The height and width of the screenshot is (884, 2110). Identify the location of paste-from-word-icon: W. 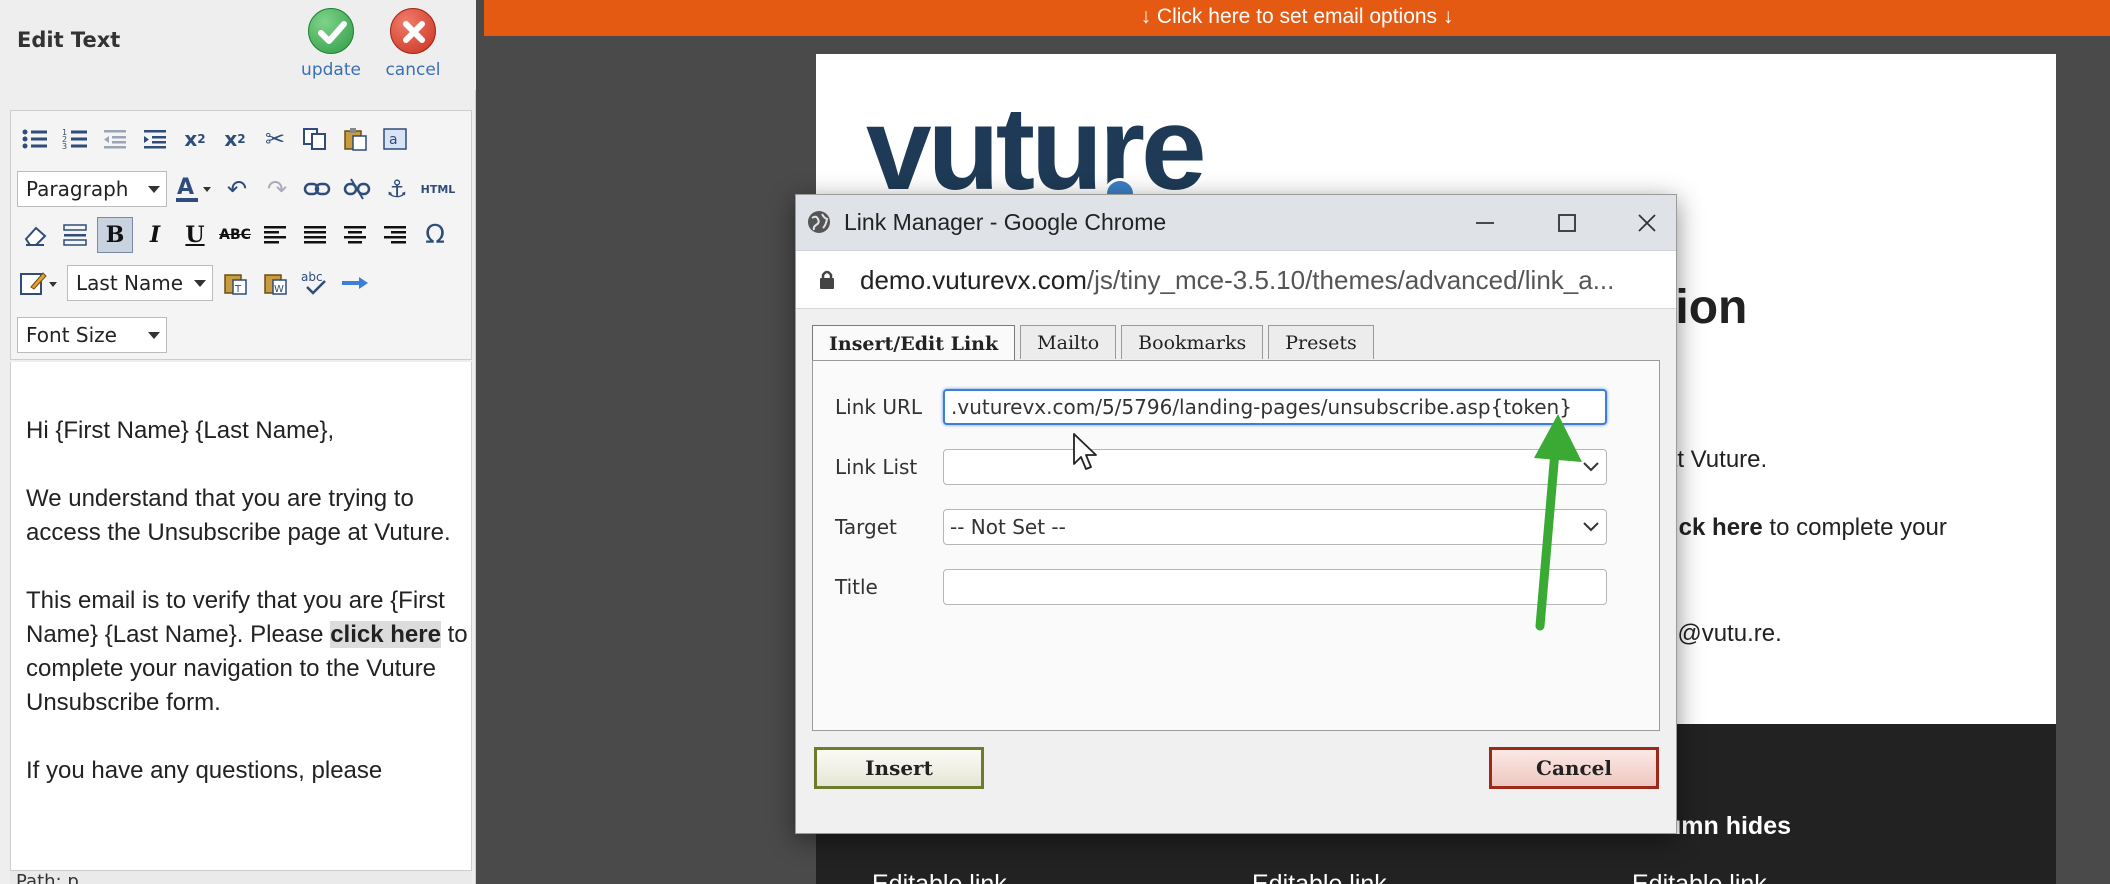
(275, 283).